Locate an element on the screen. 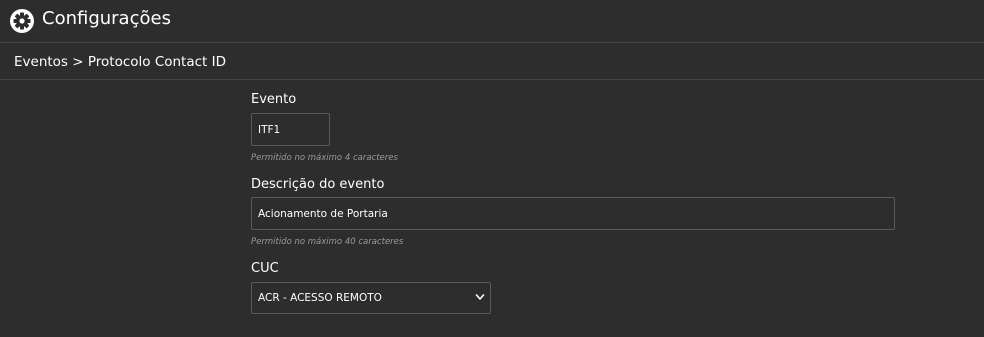 The image size is (984, 337). cuc-selected-value: ACR - ACESSO REMOTO is located at coordinates (320, 298).